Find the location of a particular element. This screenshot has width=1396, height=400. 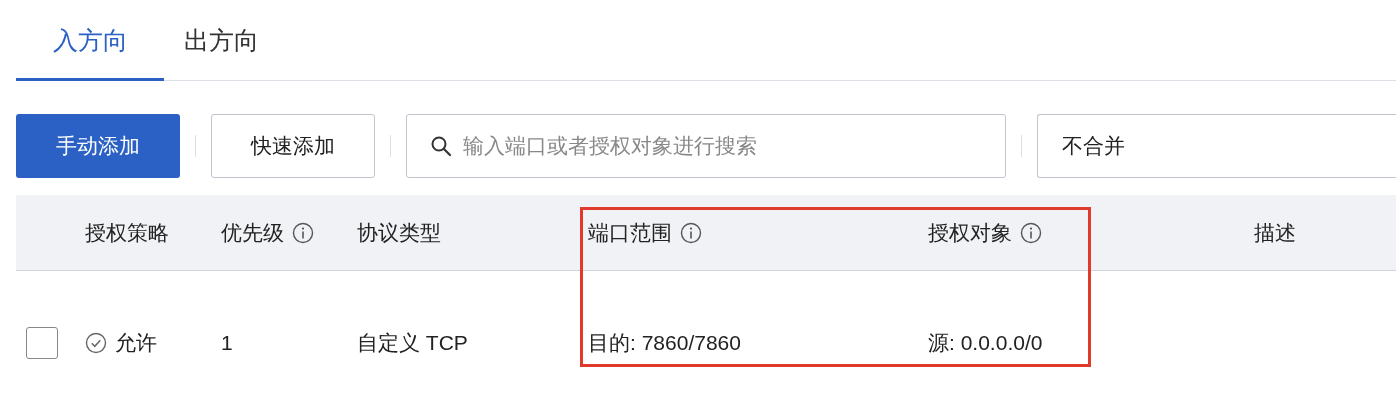

merge-select: 不合并 is located at coordinates (1216, 146).